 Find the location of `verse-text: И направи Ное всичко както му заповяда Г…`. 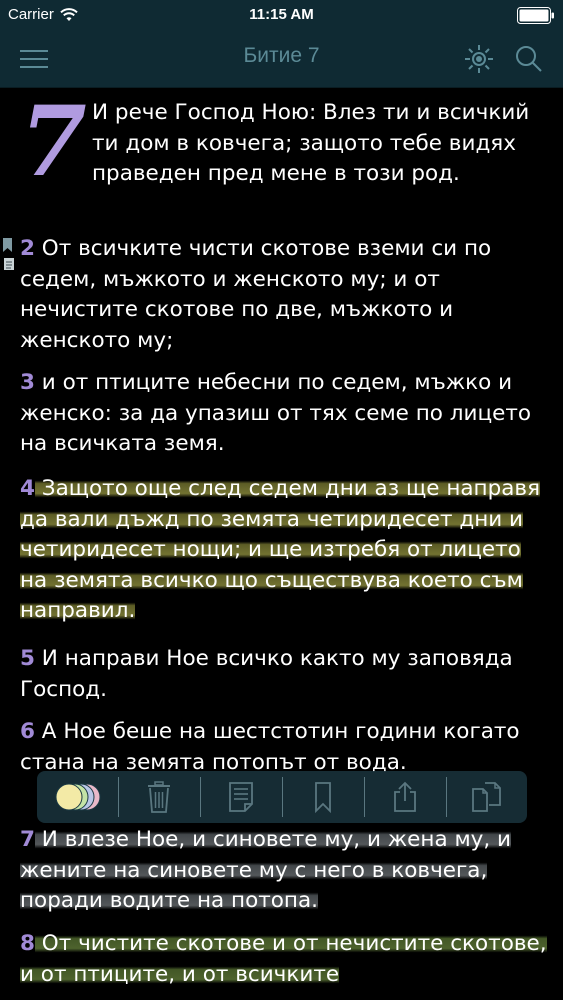

verse-text: И направи Ное всичко както му заповяда Г… is located at coordinates (266, 674).